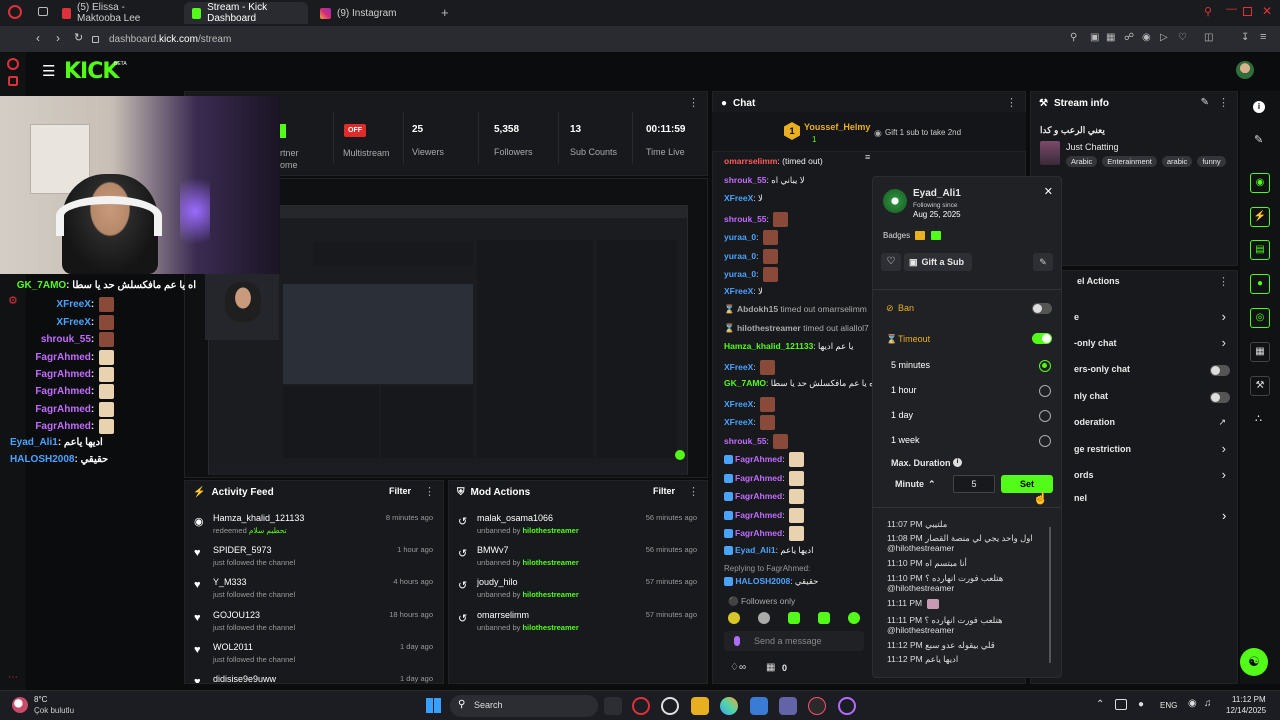 Image resolution: width=1280 pixels, height=720 pixels. Describe the element at coordinates (1073, 37) in the screenshot. I see `zoom-icon: ⚲` at that location.